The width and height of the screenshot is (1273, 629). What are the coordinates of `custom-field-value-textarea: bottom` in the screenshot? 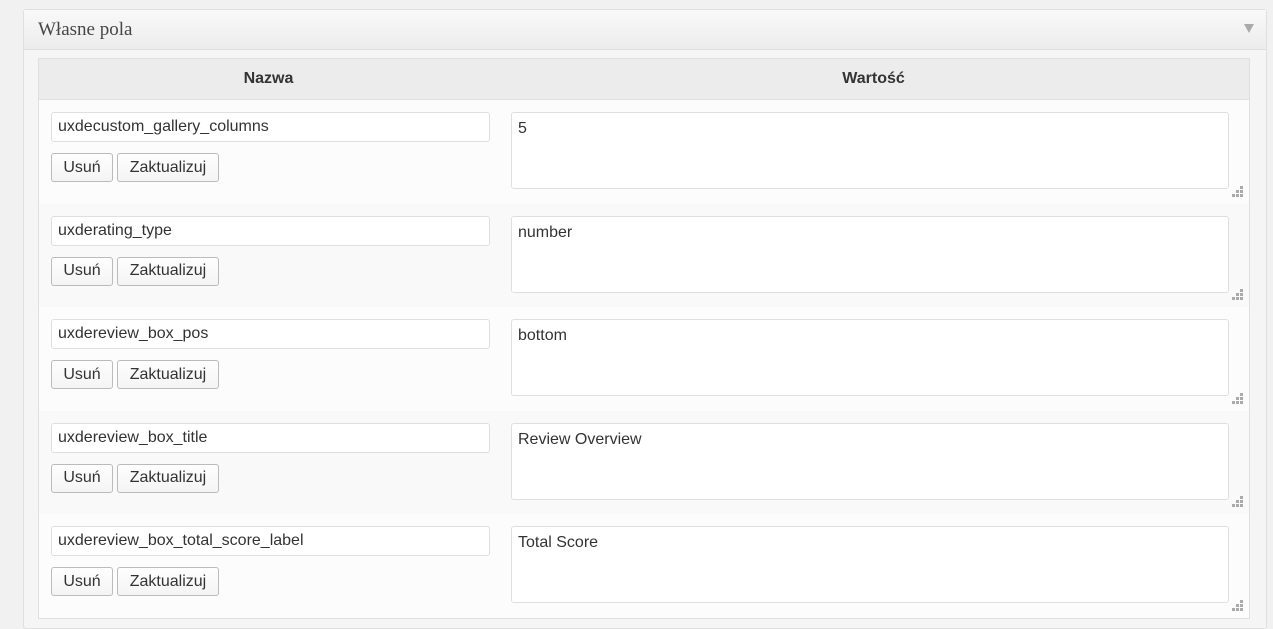 It's located at (870, 357).